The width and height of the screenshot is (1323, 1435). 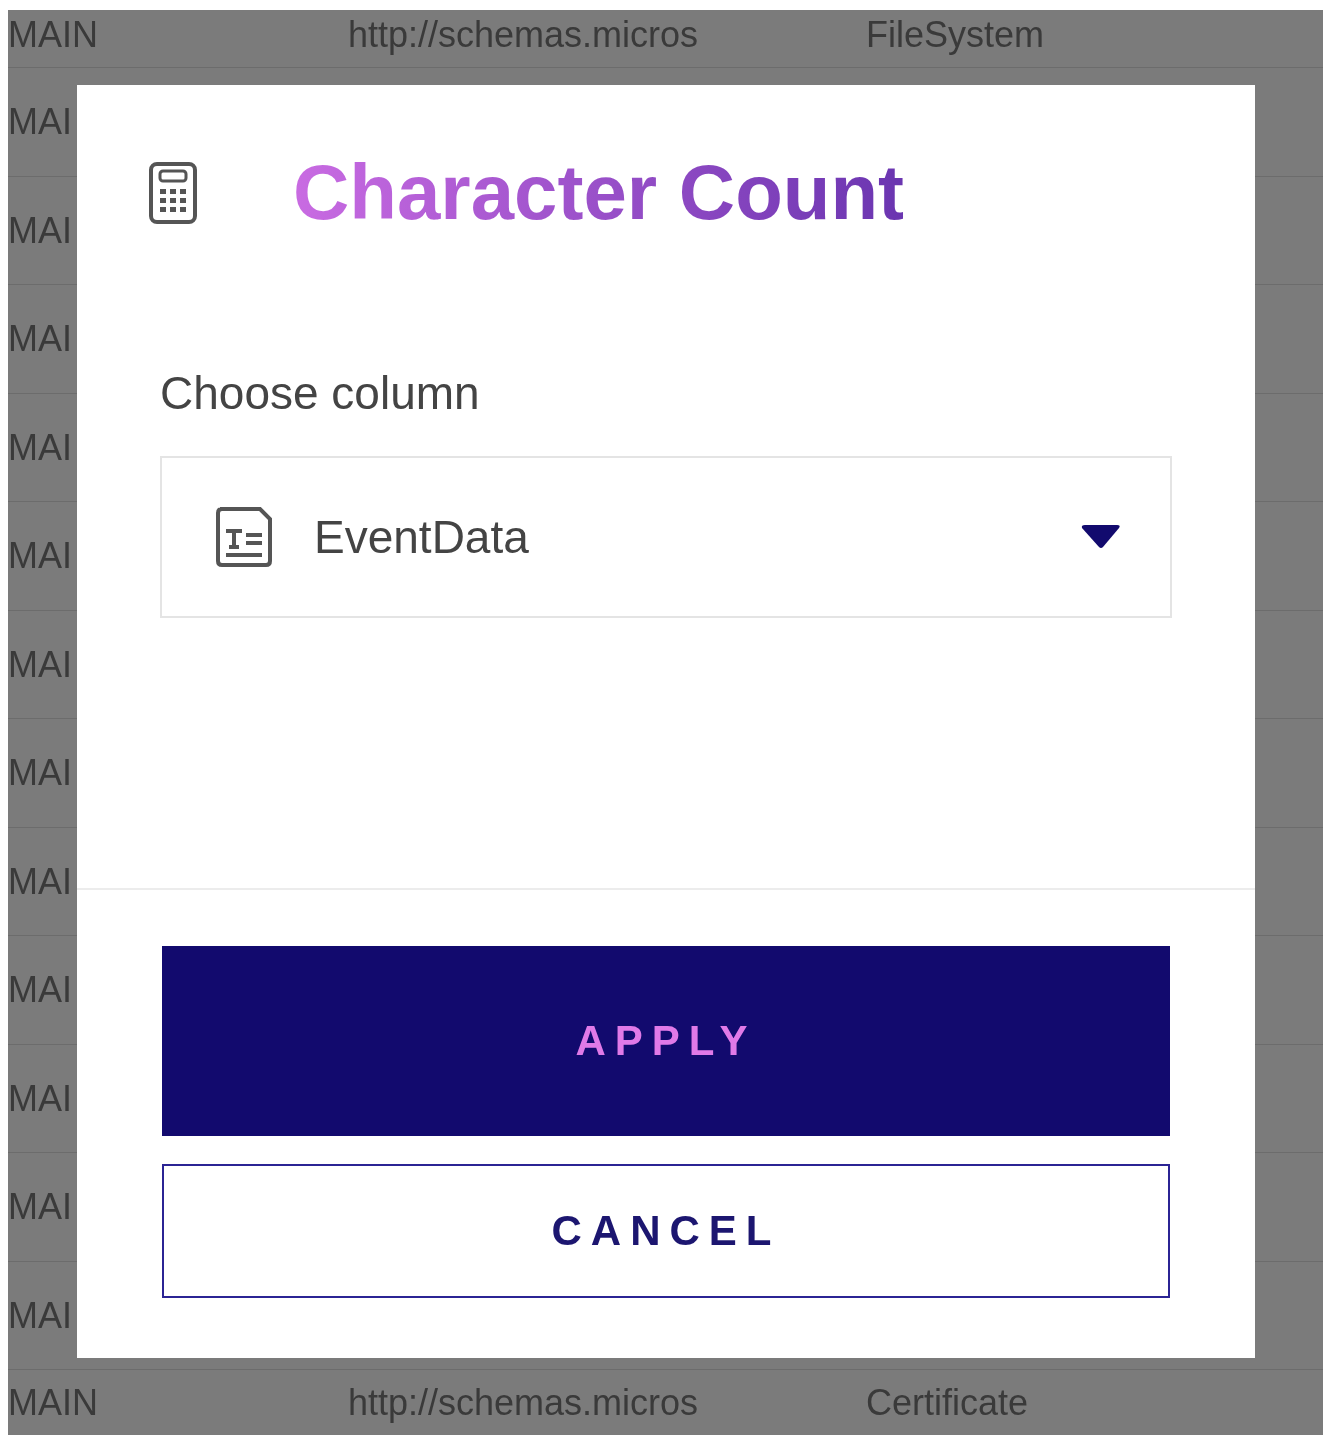 What do you see at coordinates (173, 192) in the screenshot?
I see `calculator-icon` at bounding box center [173, 192].